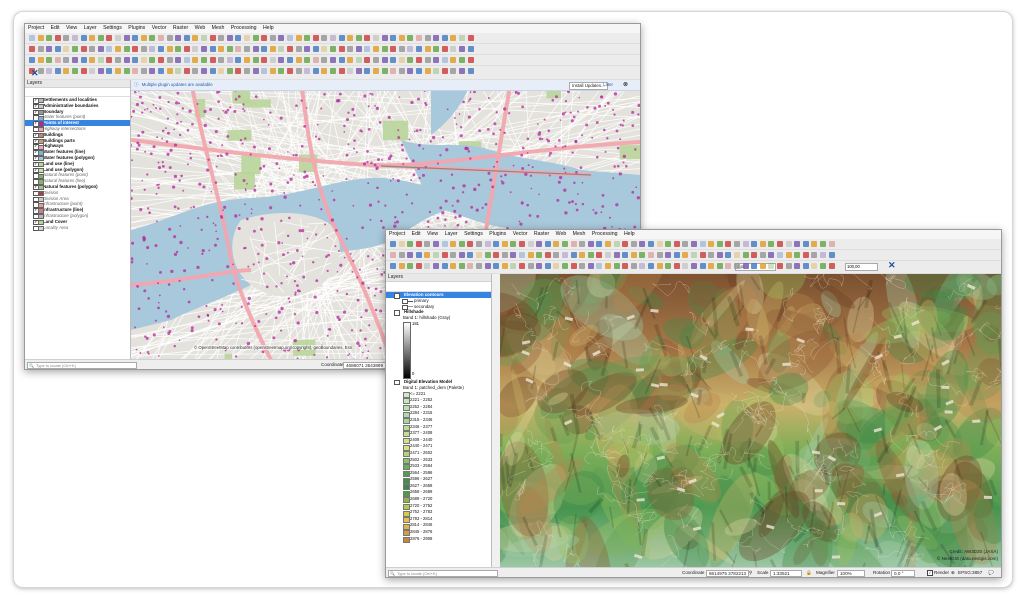 The image size is (1024, 598). Describe the element at coordinates (809, 572) in the screenshot. I see `lock-scale-icon: 🔒` at that location.